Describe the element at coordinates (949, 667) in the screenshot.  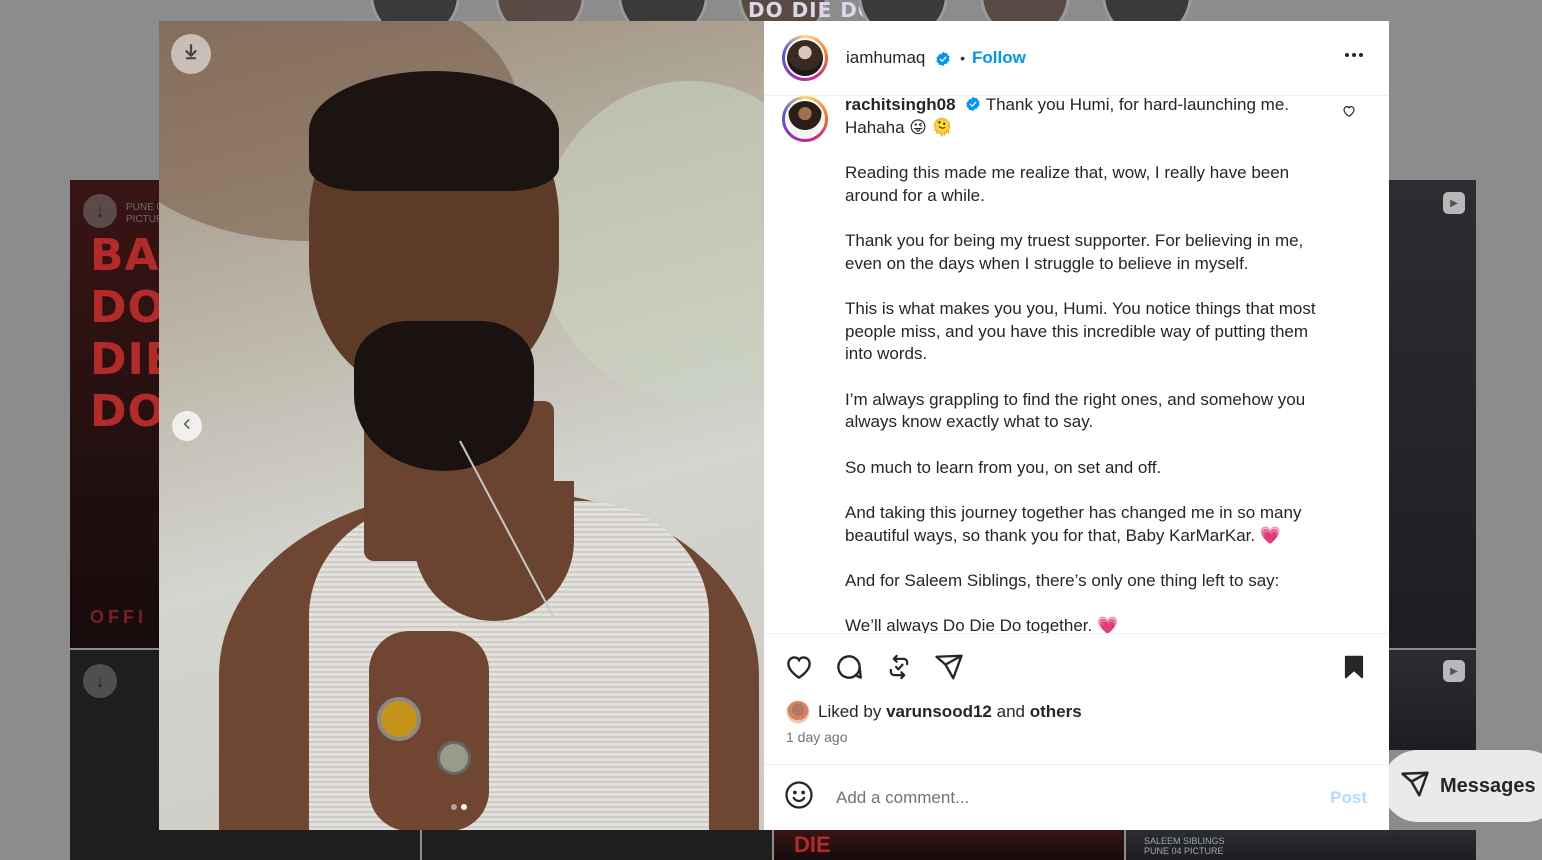
I see `share-icon` at that location.